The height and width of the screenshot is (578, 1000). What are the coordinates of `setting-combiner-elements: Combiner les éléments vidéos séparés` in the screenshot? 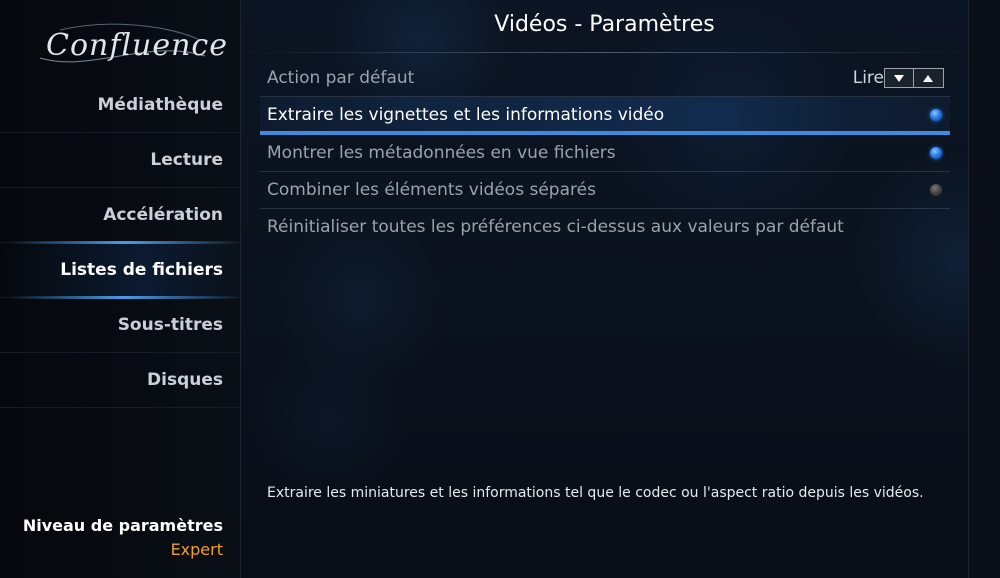 It's located at (605, 190).